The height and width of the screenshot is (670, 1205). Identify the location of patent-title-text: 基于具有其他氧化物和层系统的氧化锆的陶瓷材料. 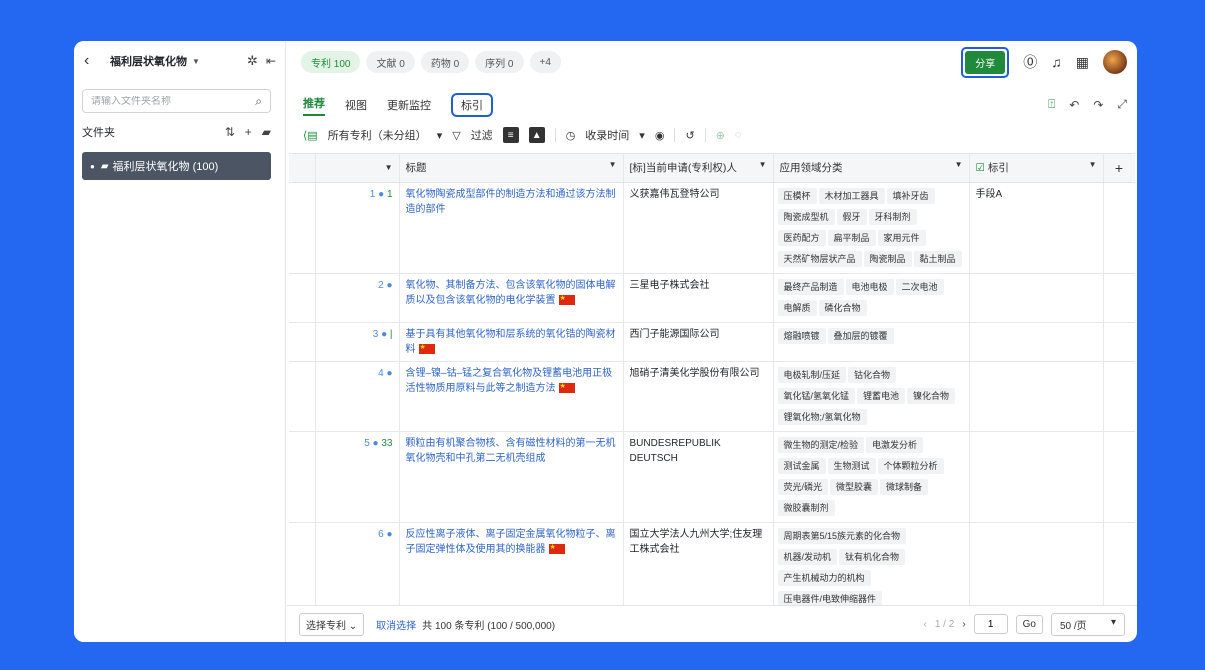
(511, 342).